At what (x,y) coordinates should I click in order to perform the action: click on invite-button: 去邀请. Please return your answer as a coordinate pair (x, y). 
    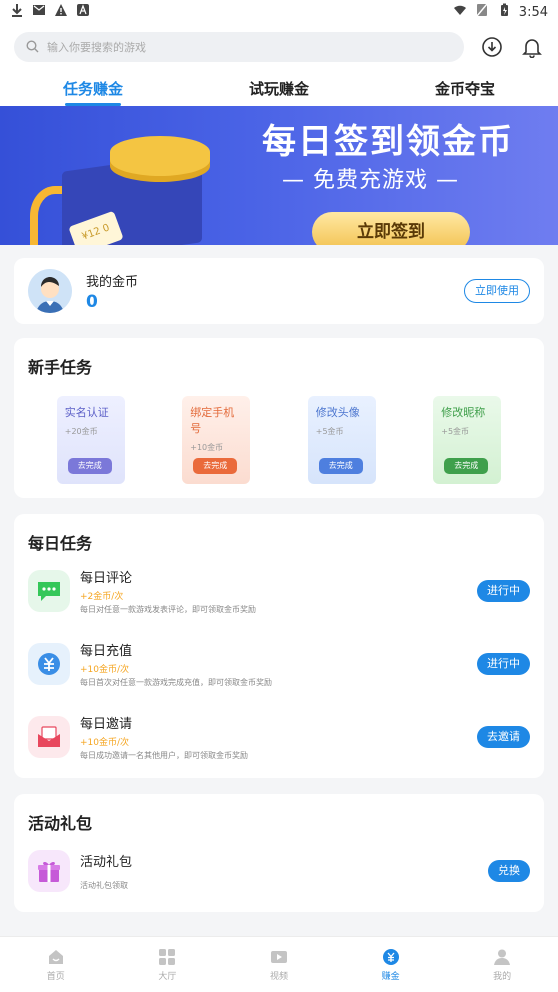
    Looking at the image, I should click on (503, 736).